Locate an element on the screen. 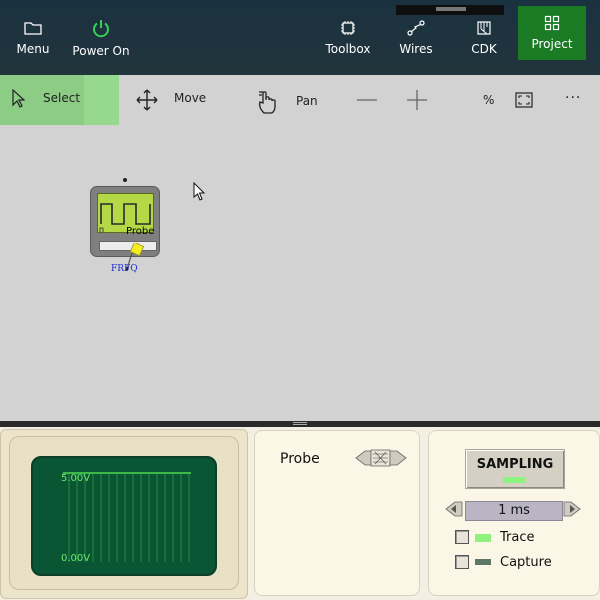 Image resolution: width=600 pixels, height=600 pixels. wires-label: Wires is located at coordinates (416, 48).